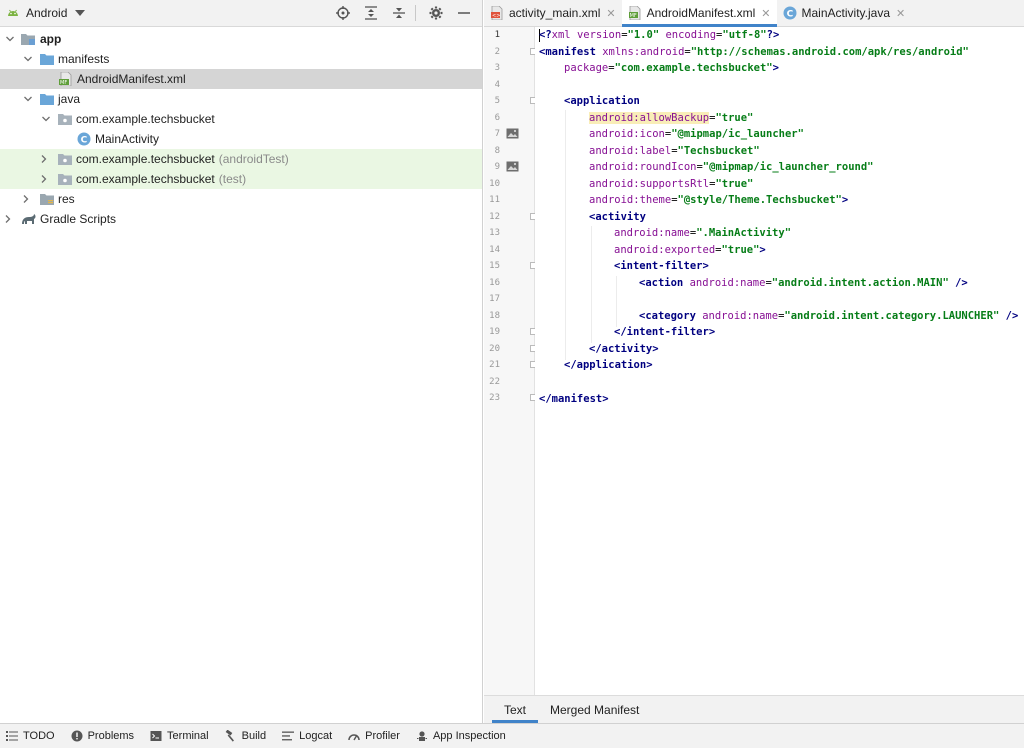 This screenshot has width=1024, height=748. I want to click on code-line-10: android:supportsRtl="true", so click(671, 184).